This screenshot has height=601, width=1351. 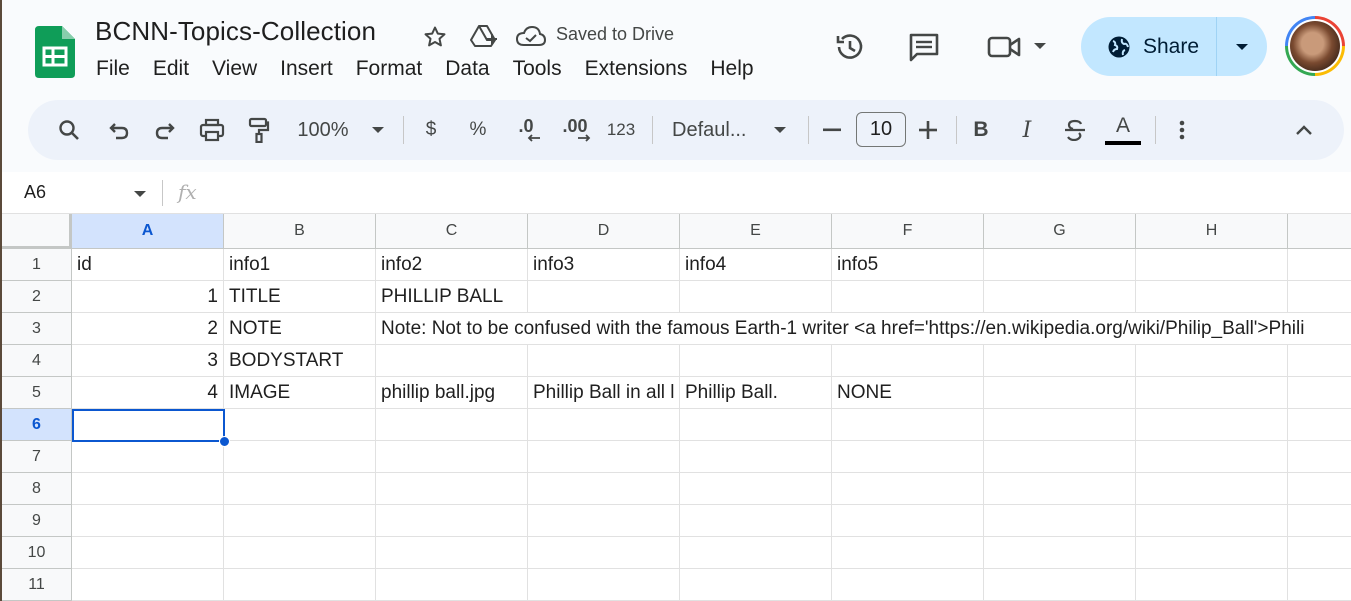 What do you see at coordinates (1060, 231) in the screenshot?
I see `column-header-g: G` at bounding box center [1060, 231].